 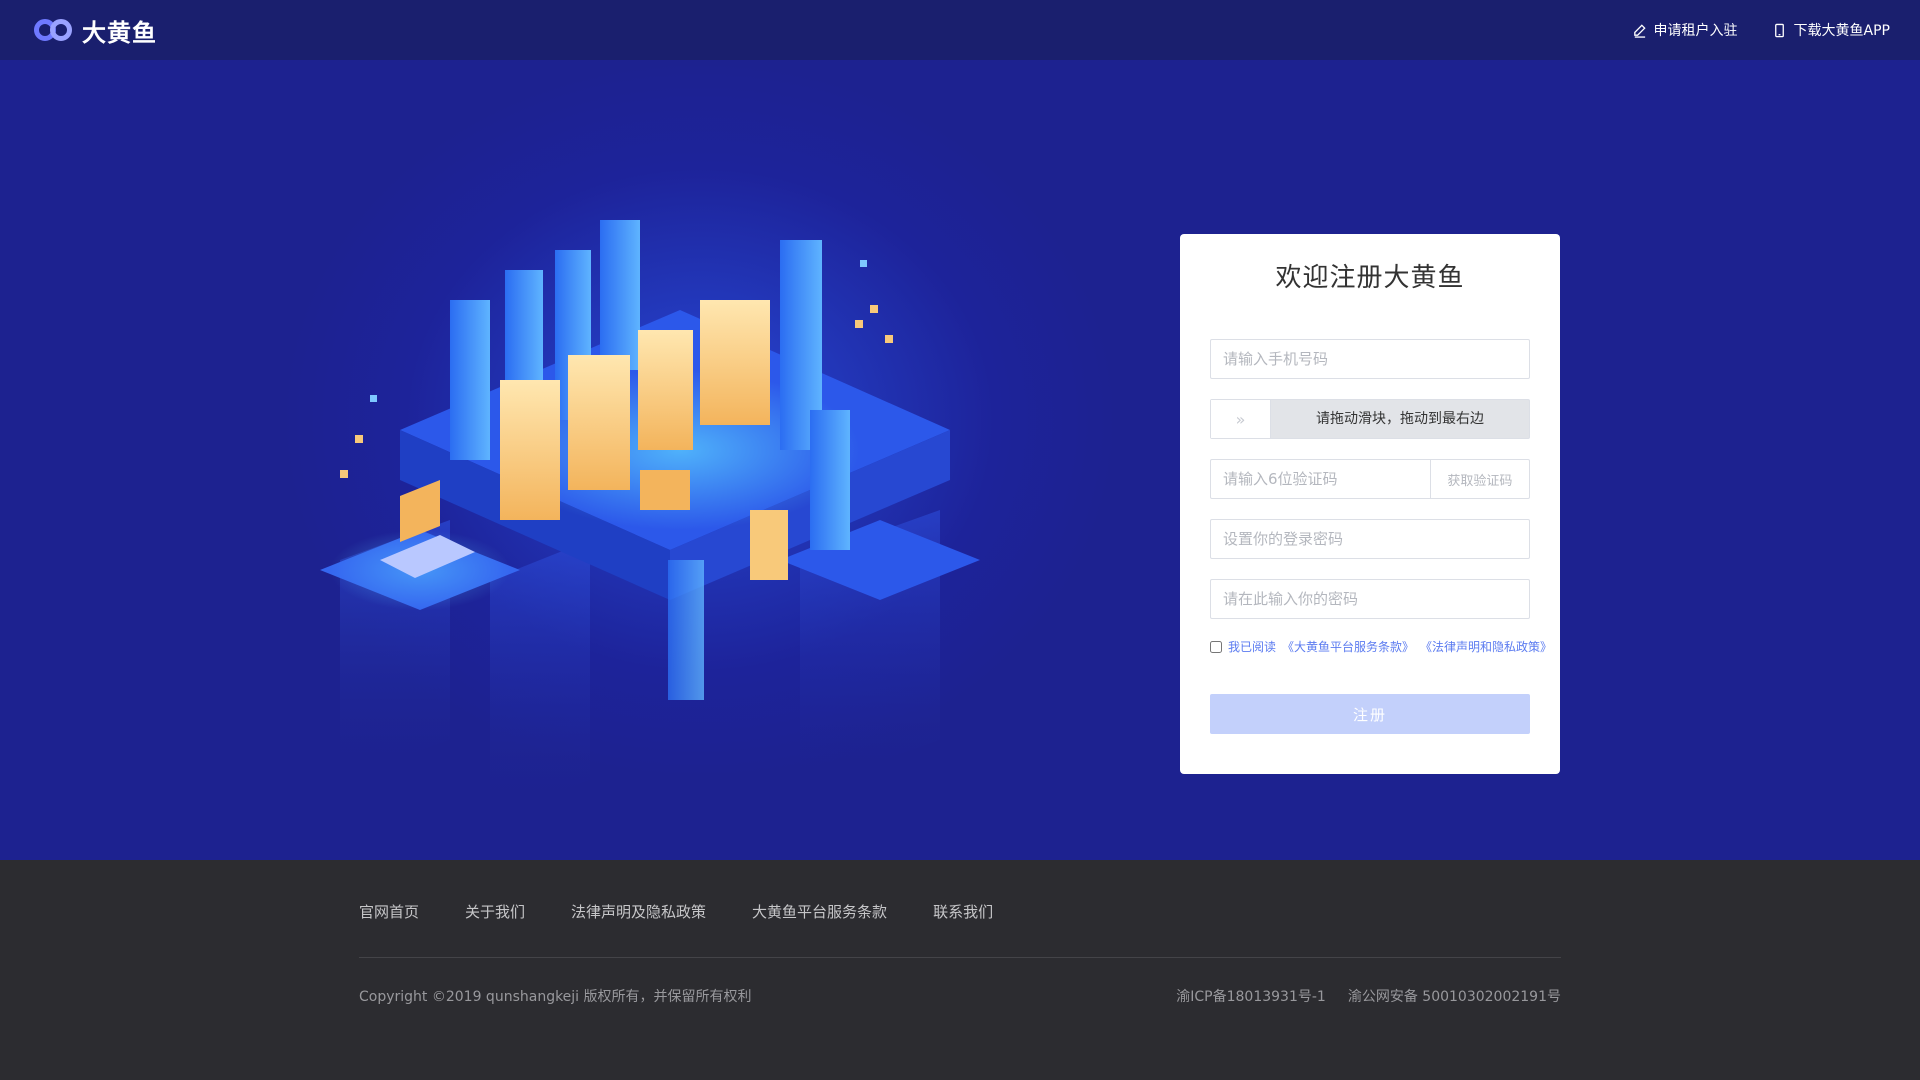 I want to click on logo-icon, so click(x=54, y=30).